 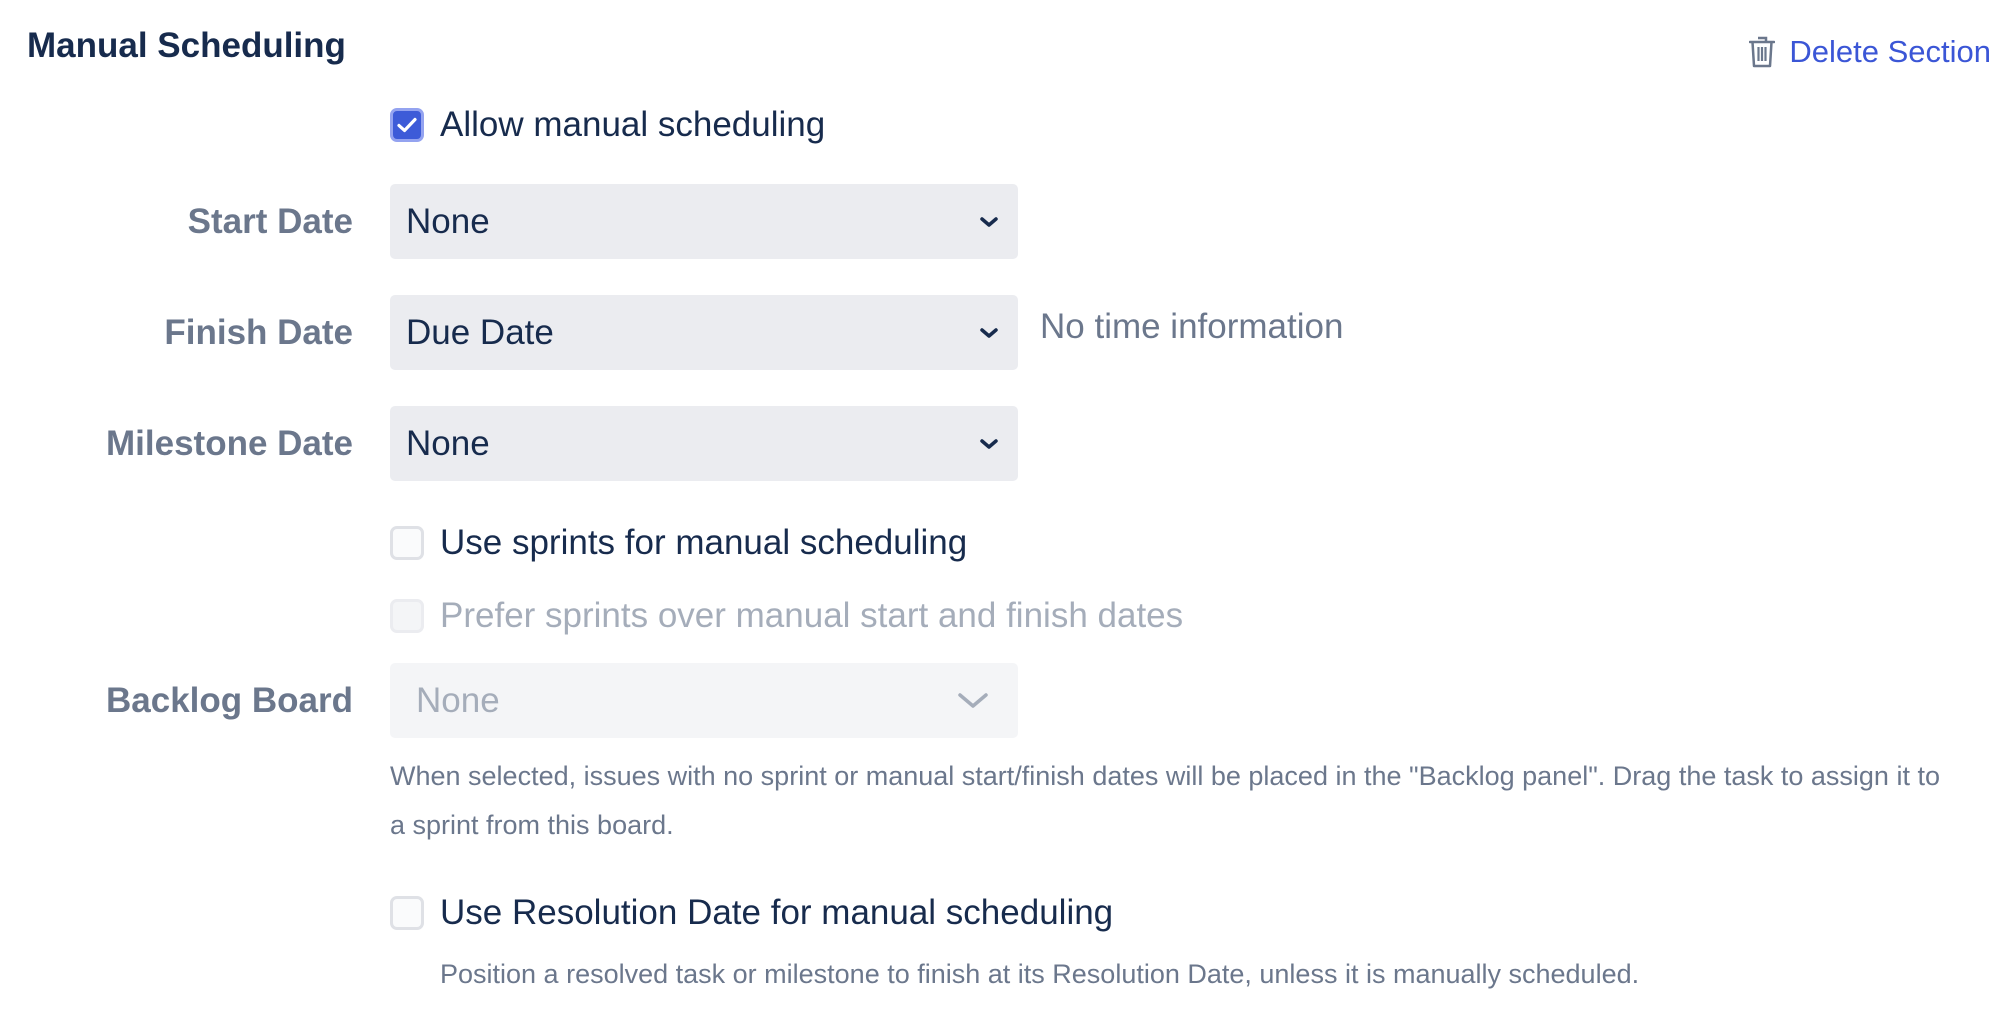 What do you see at coordinates (704, 700) in the screenshot?
I see `backlog-board-select: None` at bounding box center [704, 700].